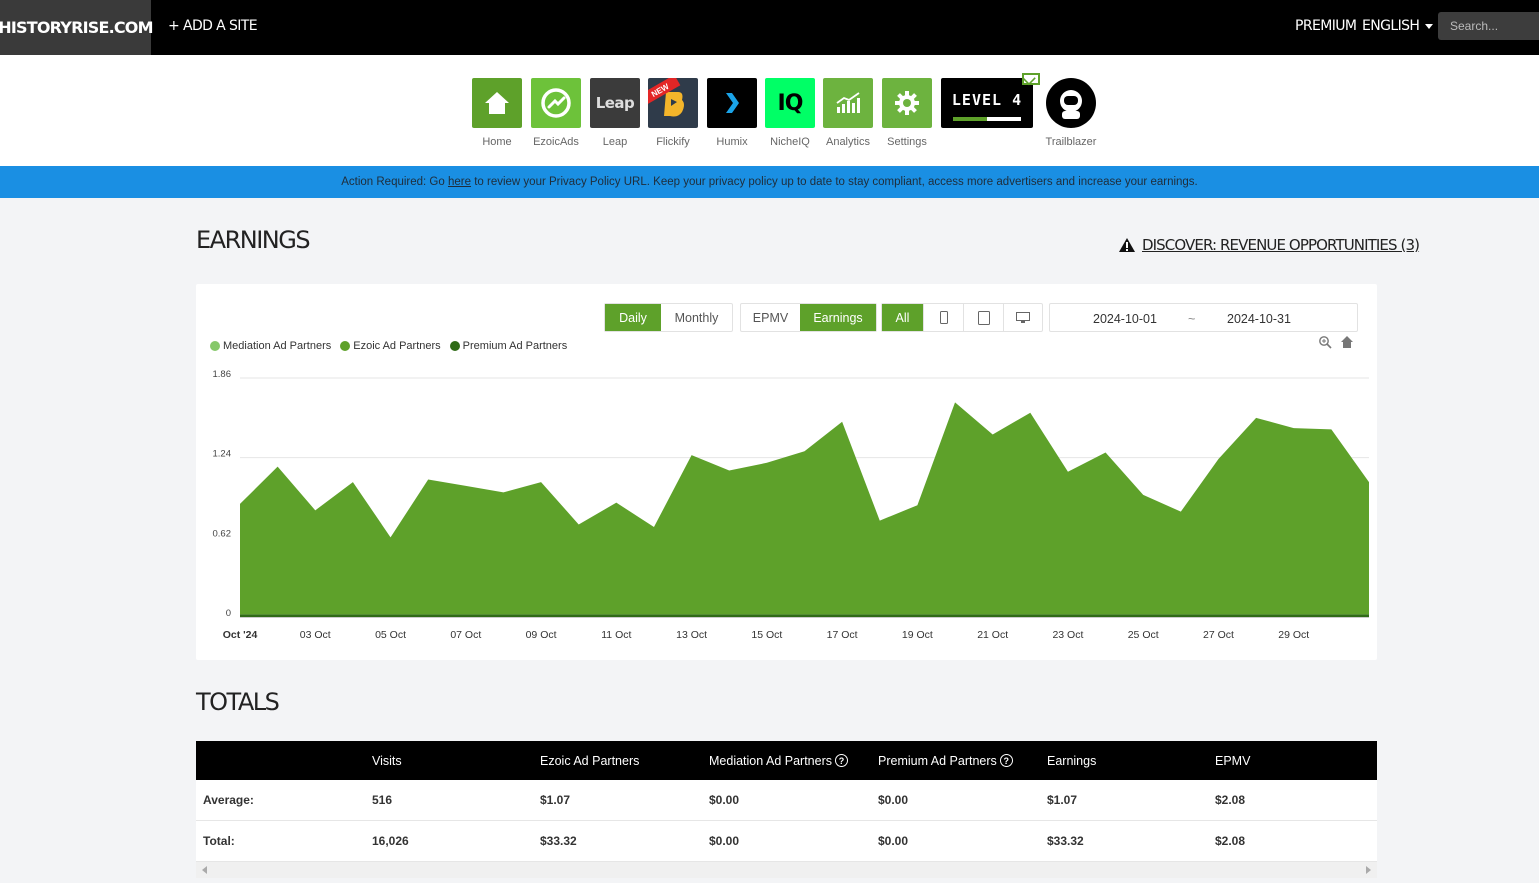 The width and height of the screenshot is (1539, 883). What do you see at coordinates (673, 103) in the screenshot?
I see `flickify-icon: NEW` at bounding box center [673, 103].